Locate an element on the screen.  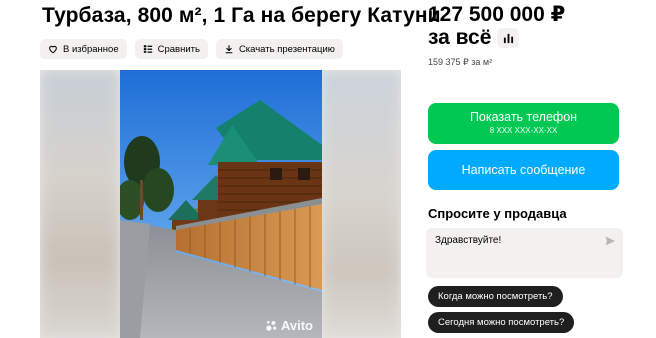
favorite-button: В избранное is located at coordinates (83, 49).